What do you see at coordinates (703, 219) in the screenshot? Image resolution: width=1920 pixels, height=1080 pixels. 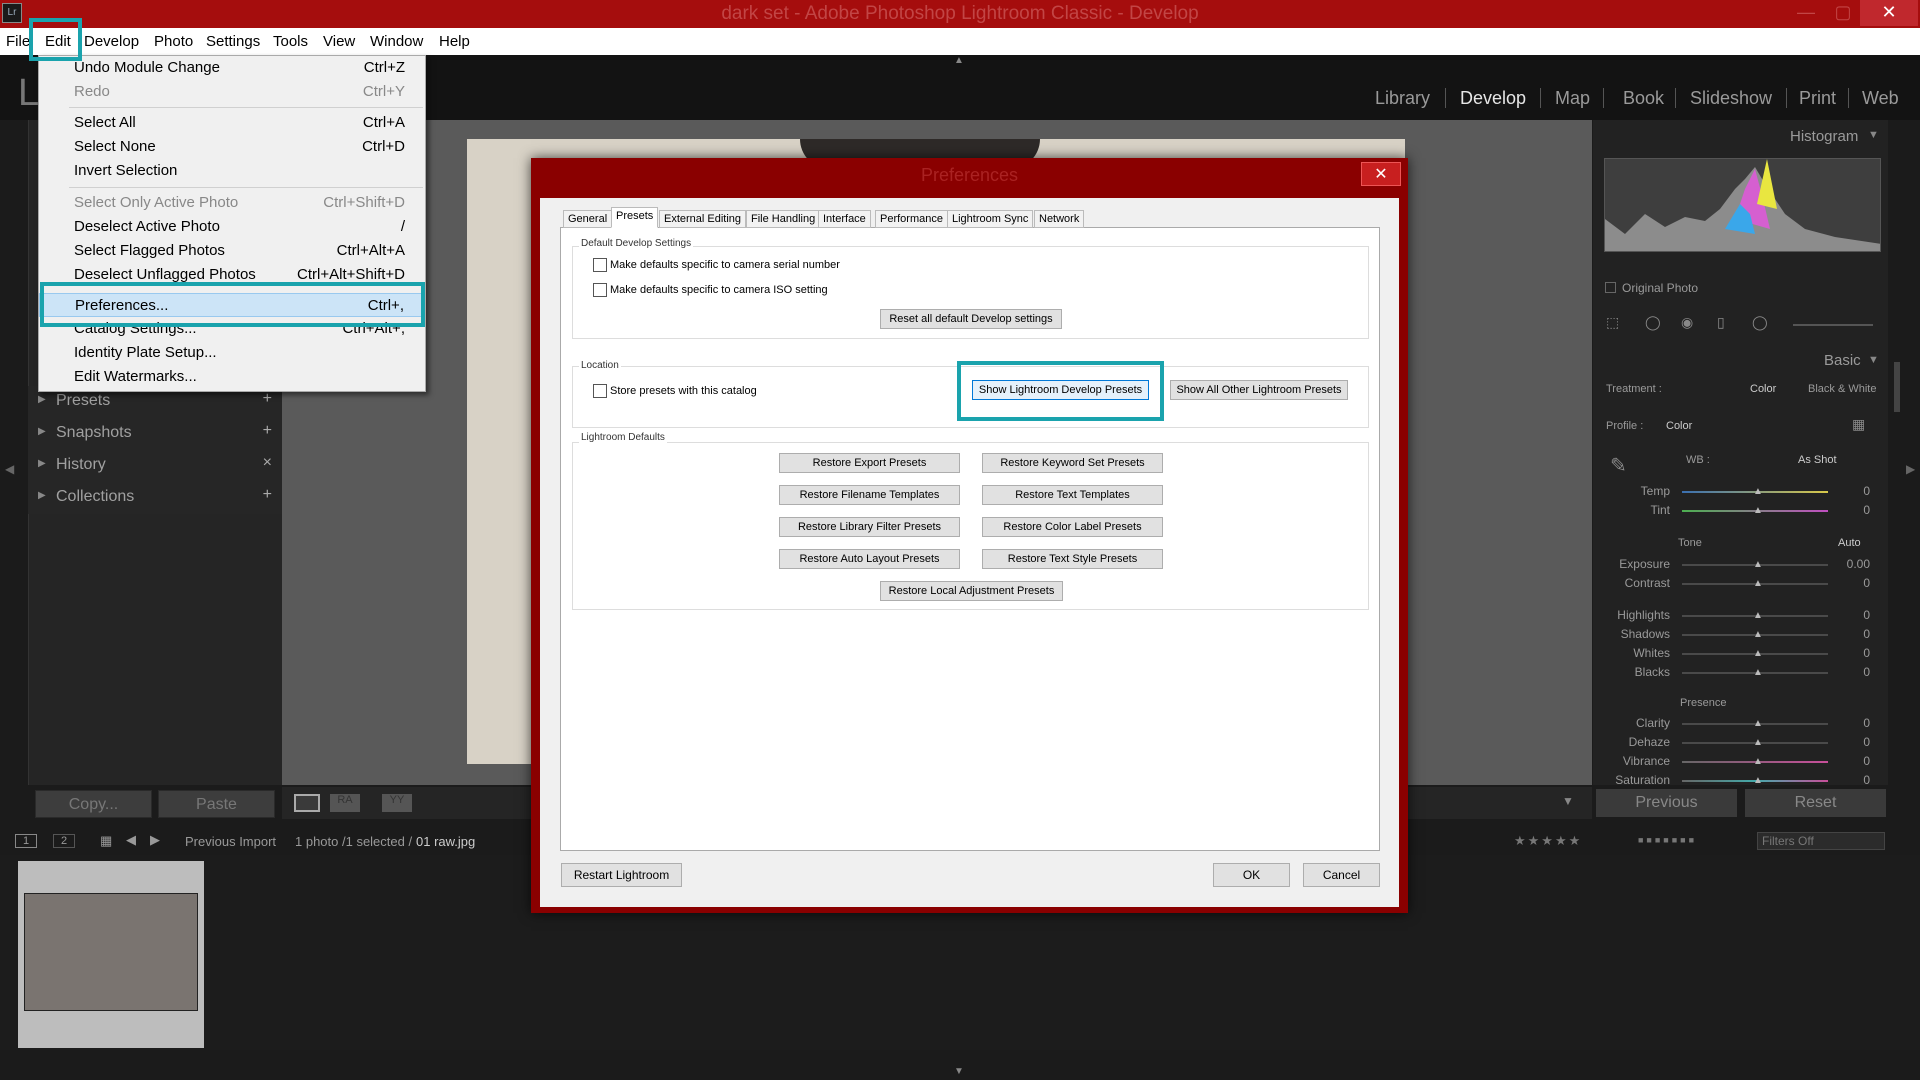 I see `tab-external-editing: External Editing` at bounding box center [703, 219].